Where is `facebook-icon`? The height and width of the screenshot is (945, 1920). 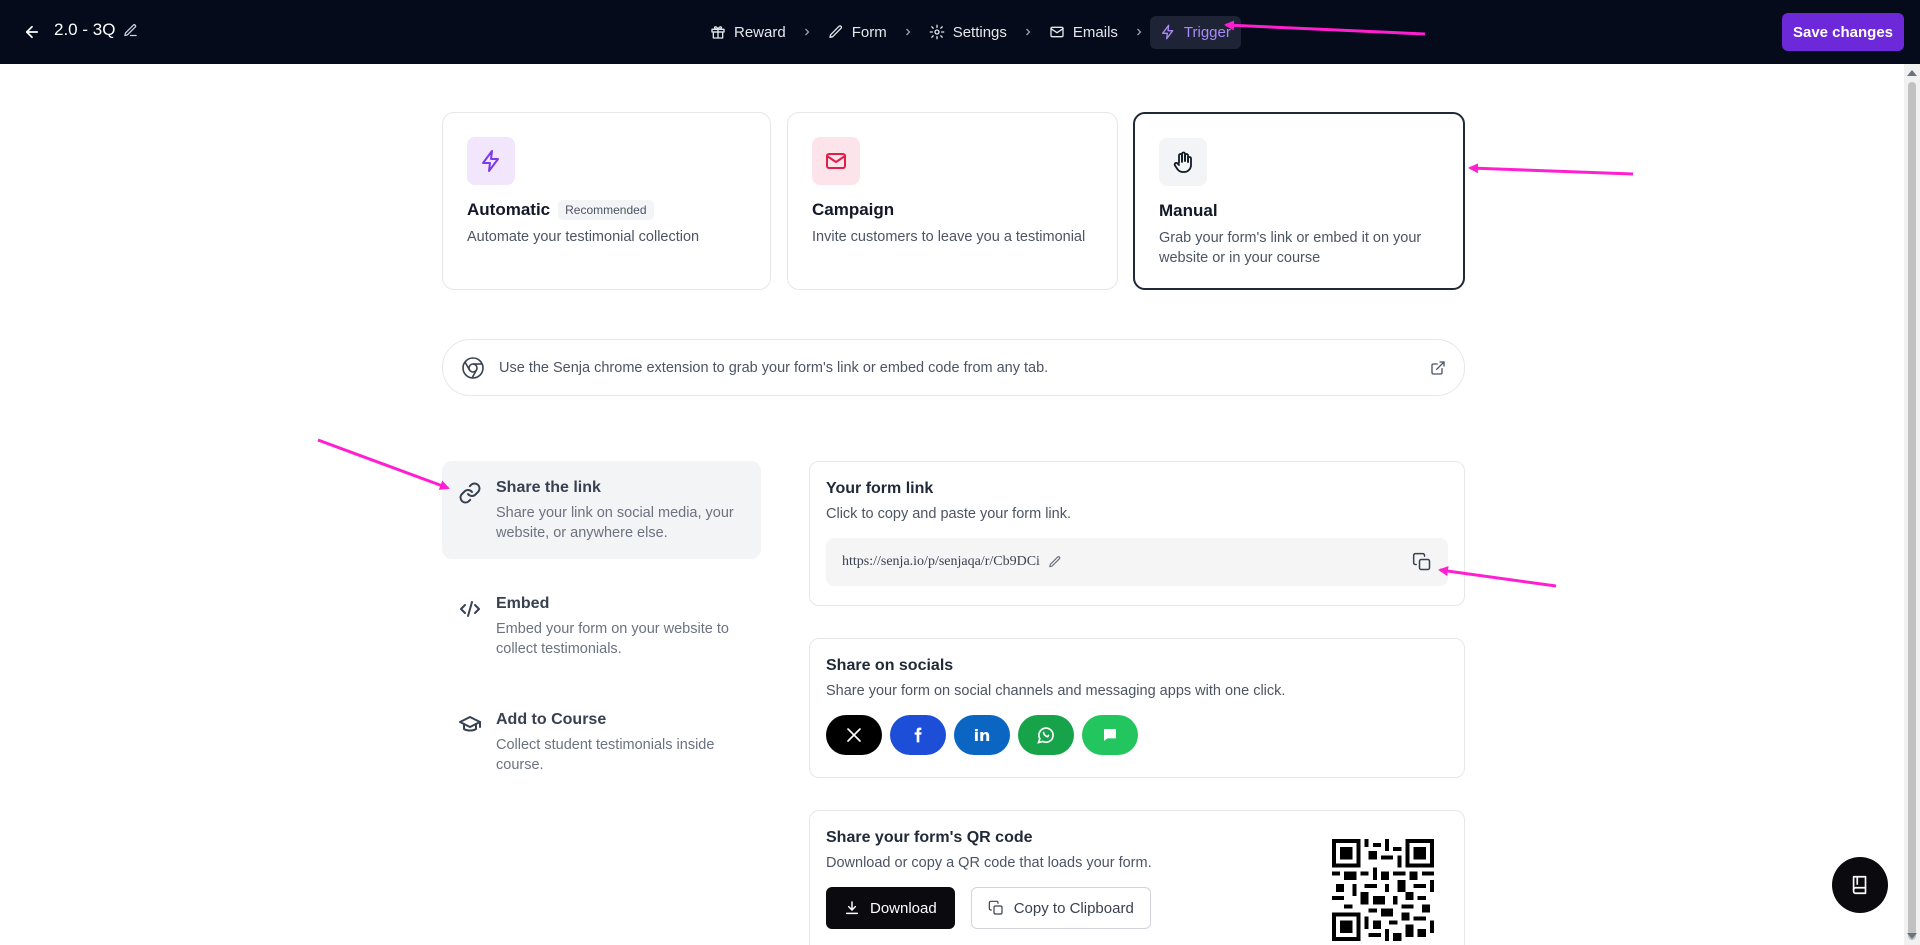
facebook-icon is located at coordinates (918, 735).